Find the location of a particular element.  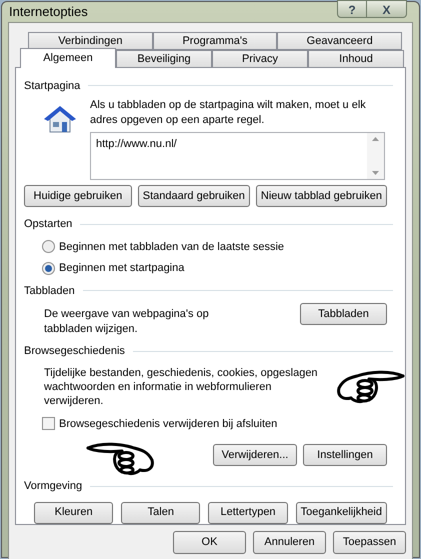

section-title: Opstarten is located at coordinates (48, 224).